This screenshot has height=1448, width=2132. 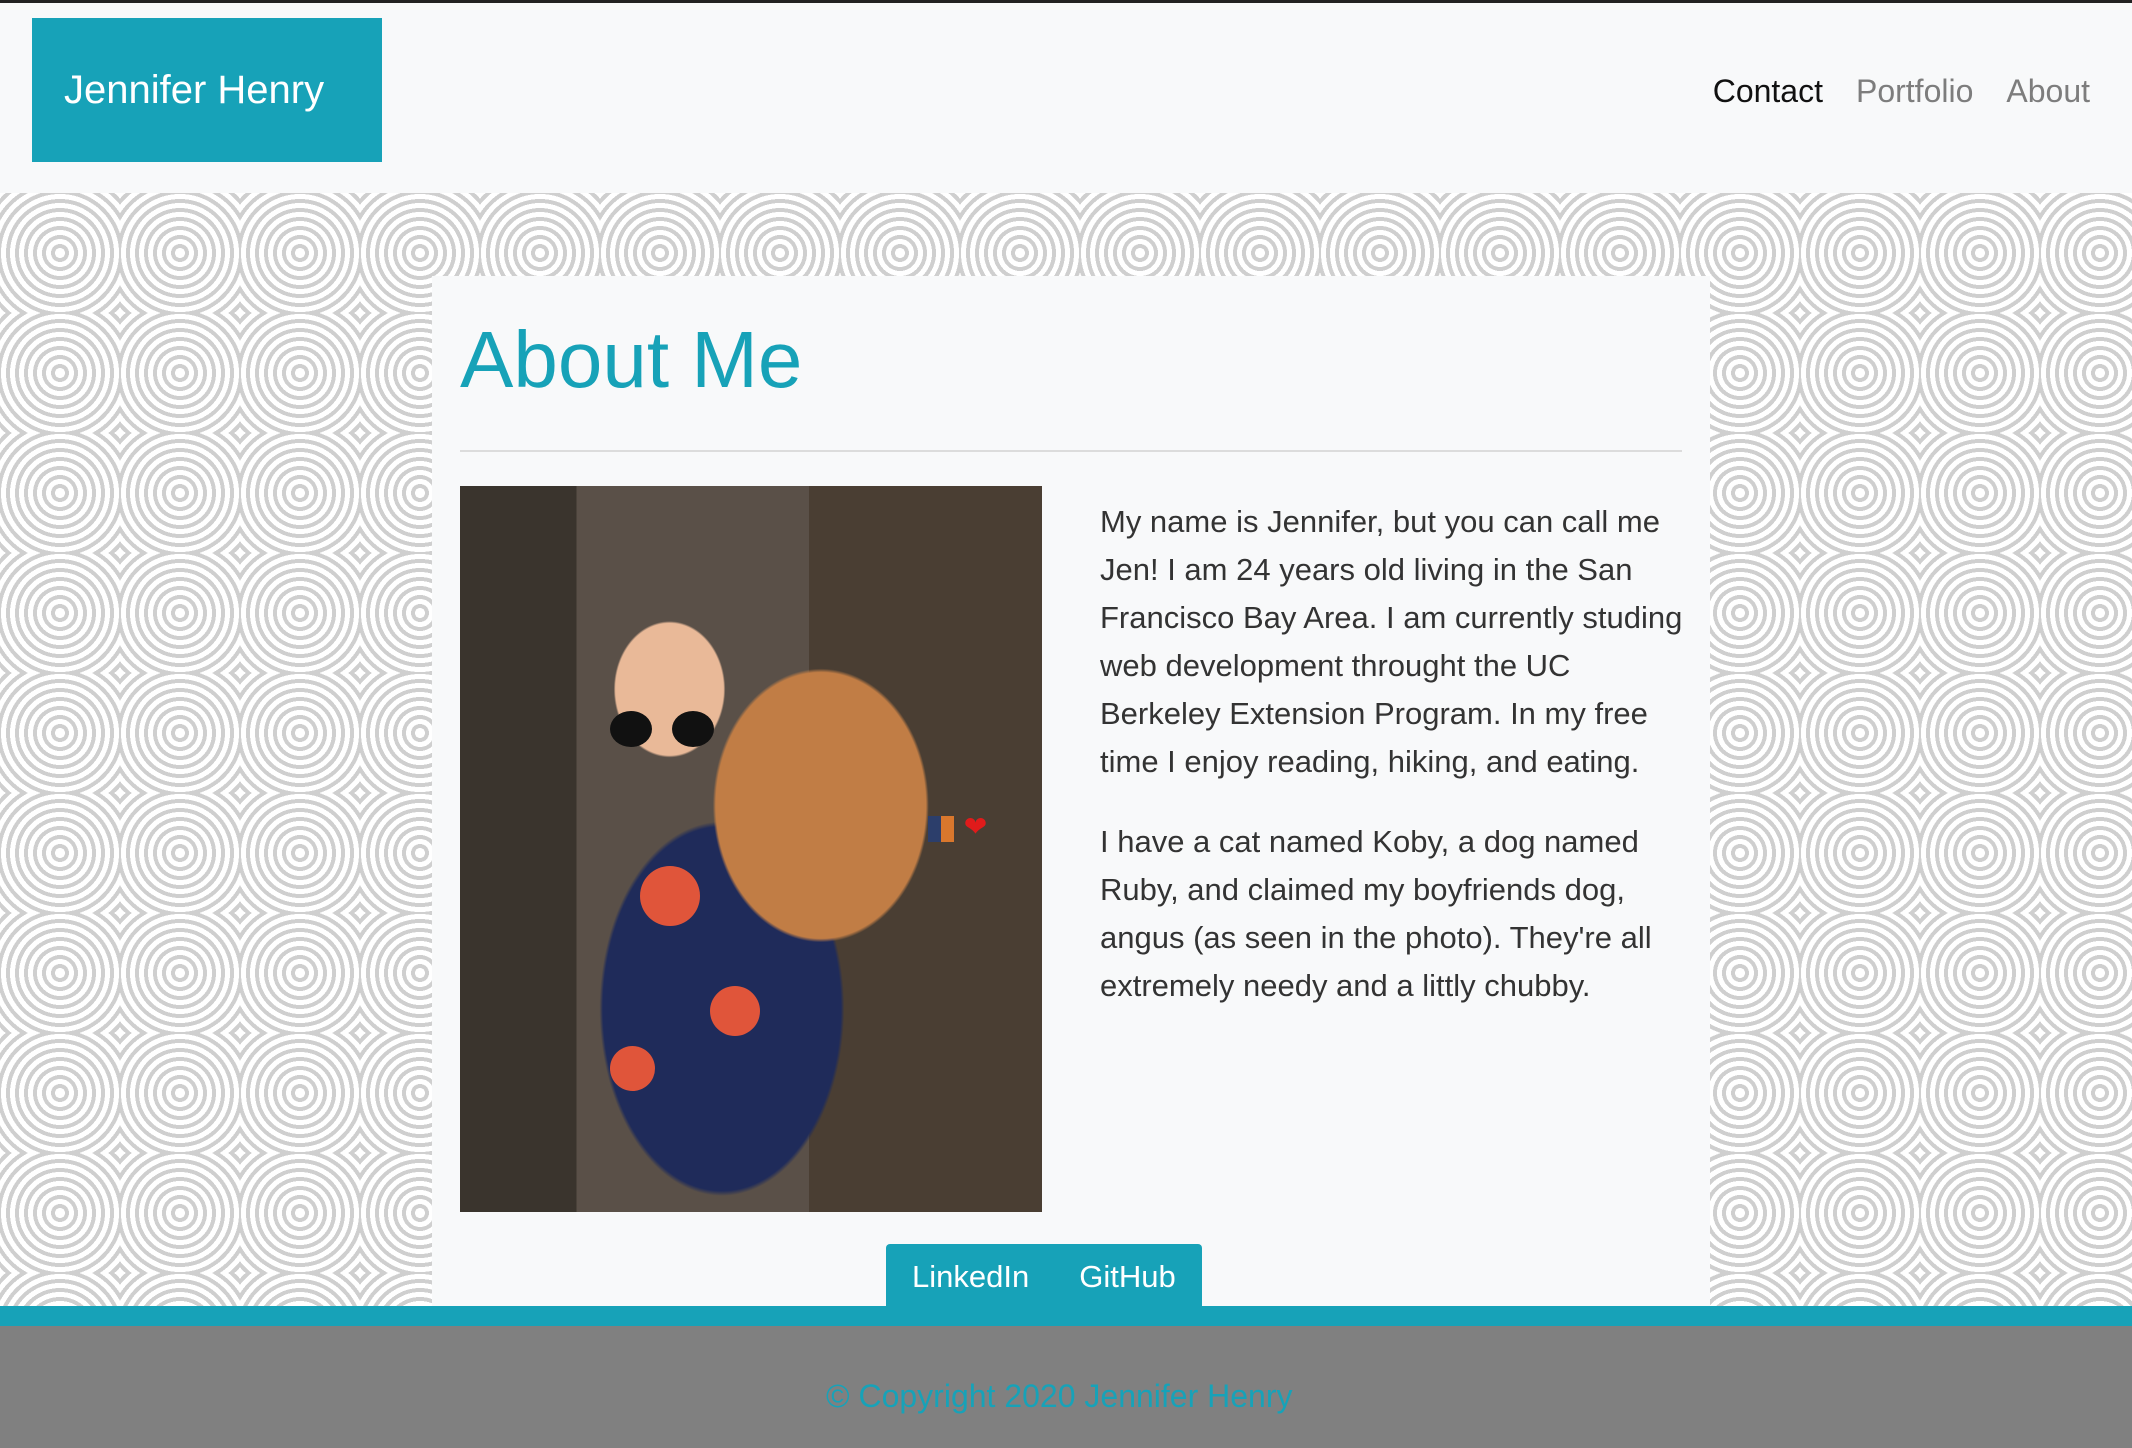 What do you see at coordinates (1127, 1277) in the screenshot?
I see `github-link: GitHub` at bounding box center [1127, 1277].